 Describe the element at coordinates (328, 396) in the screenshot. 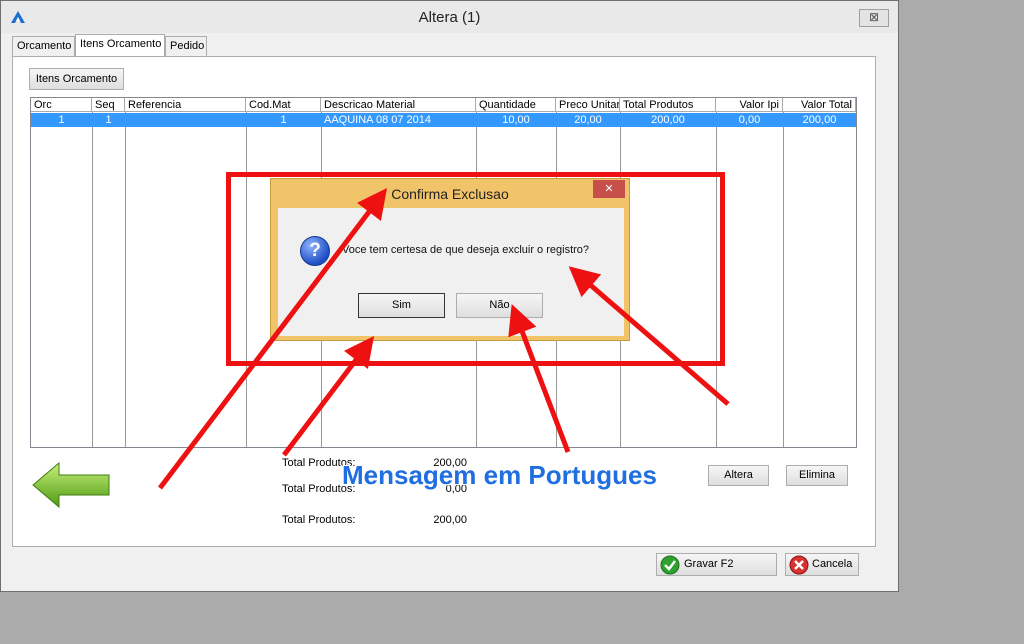

I see `arrow-to-dialog` at that location.